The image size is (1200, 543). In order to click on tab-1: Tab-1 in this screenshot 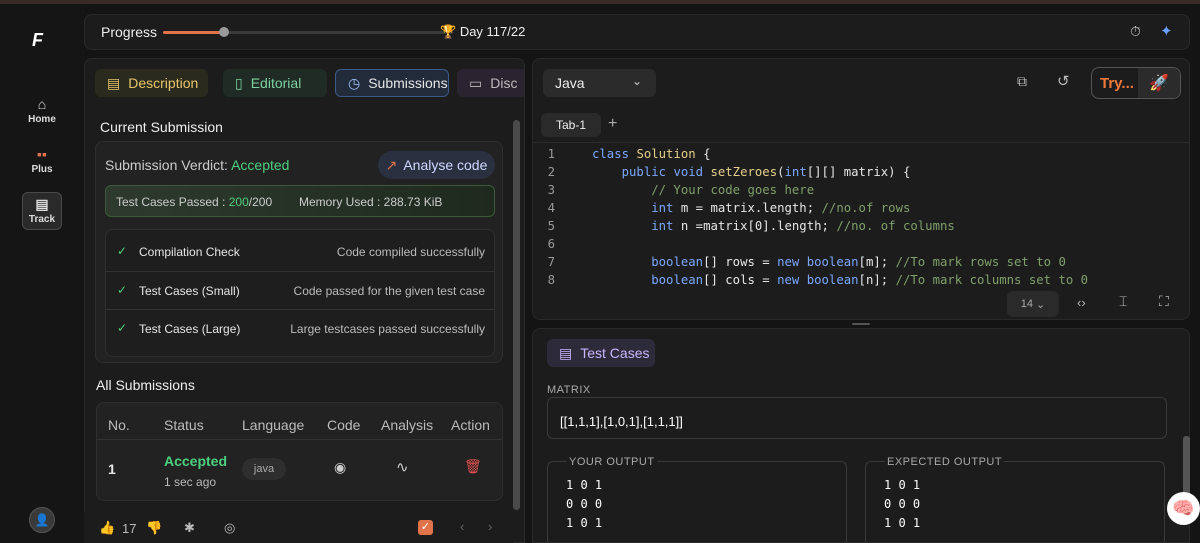, I will do `click(571, 125)`.